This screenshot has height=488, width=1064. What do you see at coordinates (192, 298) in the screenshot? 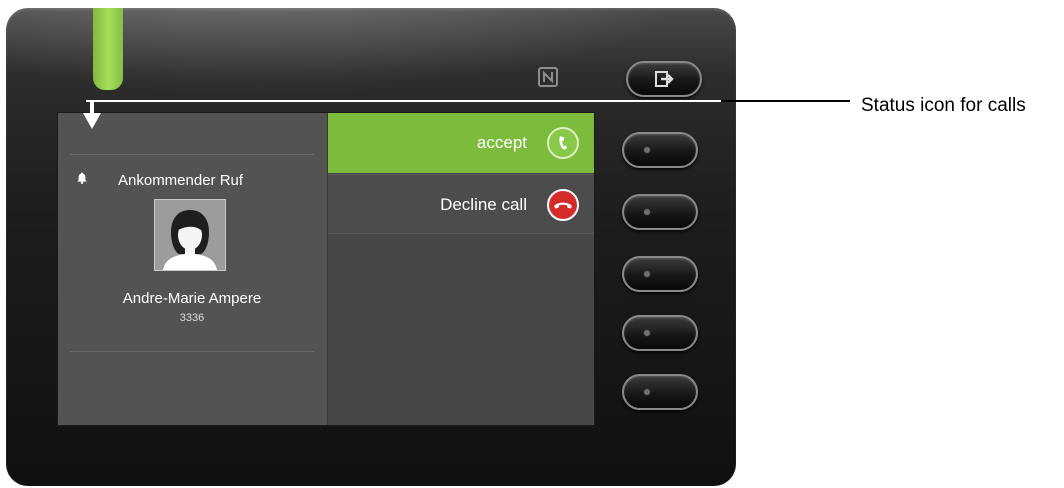
I see `caller-name: Andre-Marie Ampere` at bounding box center [192, 298].